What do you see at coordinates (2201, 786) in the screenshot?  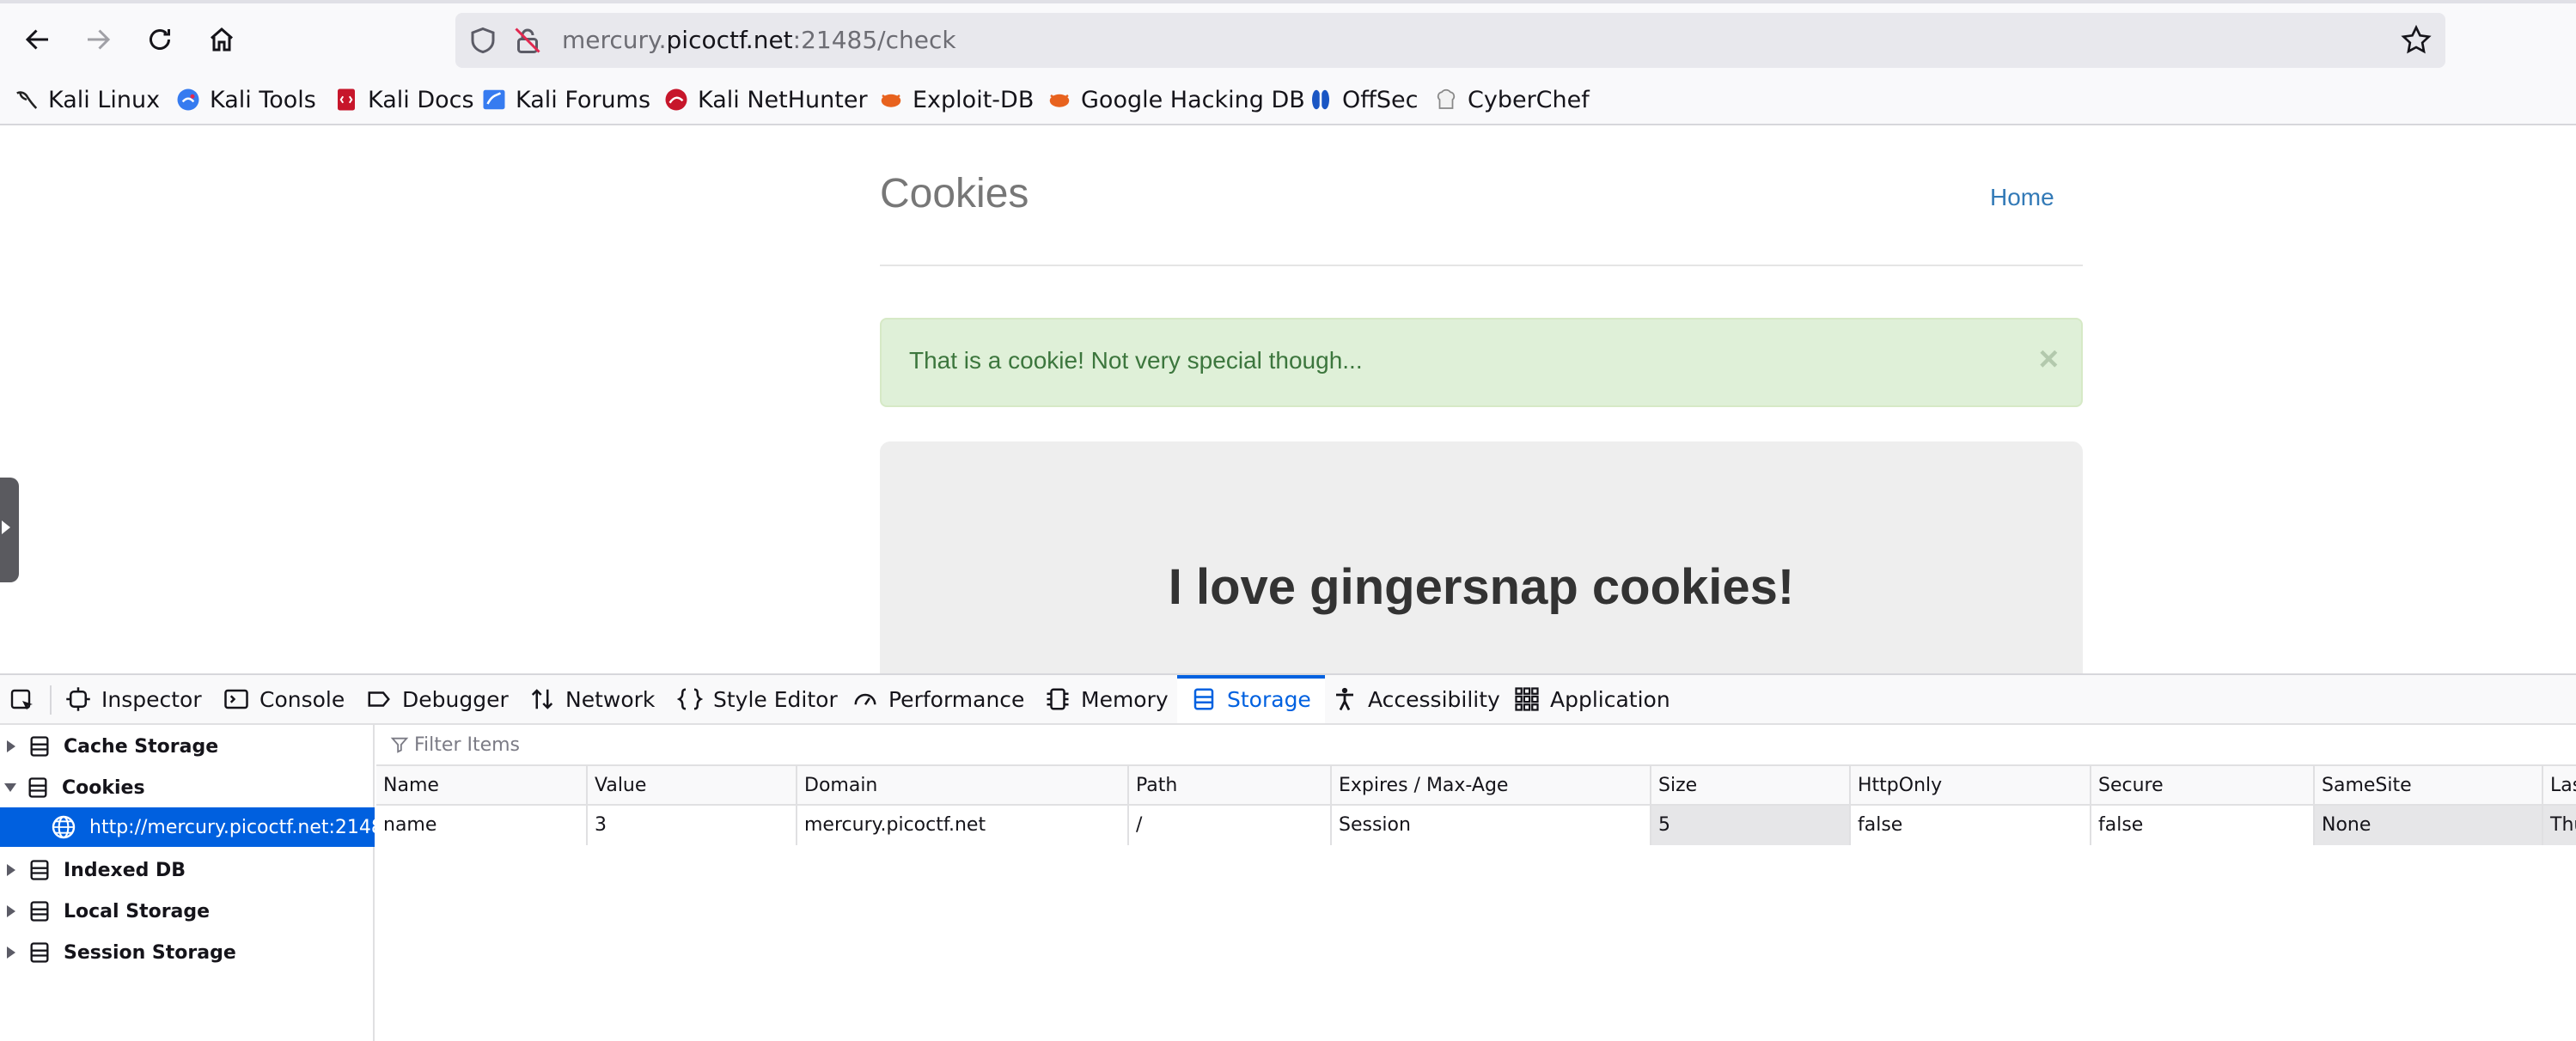 I see `column-header-secure: Secure` at bounding box center [2201, 786].